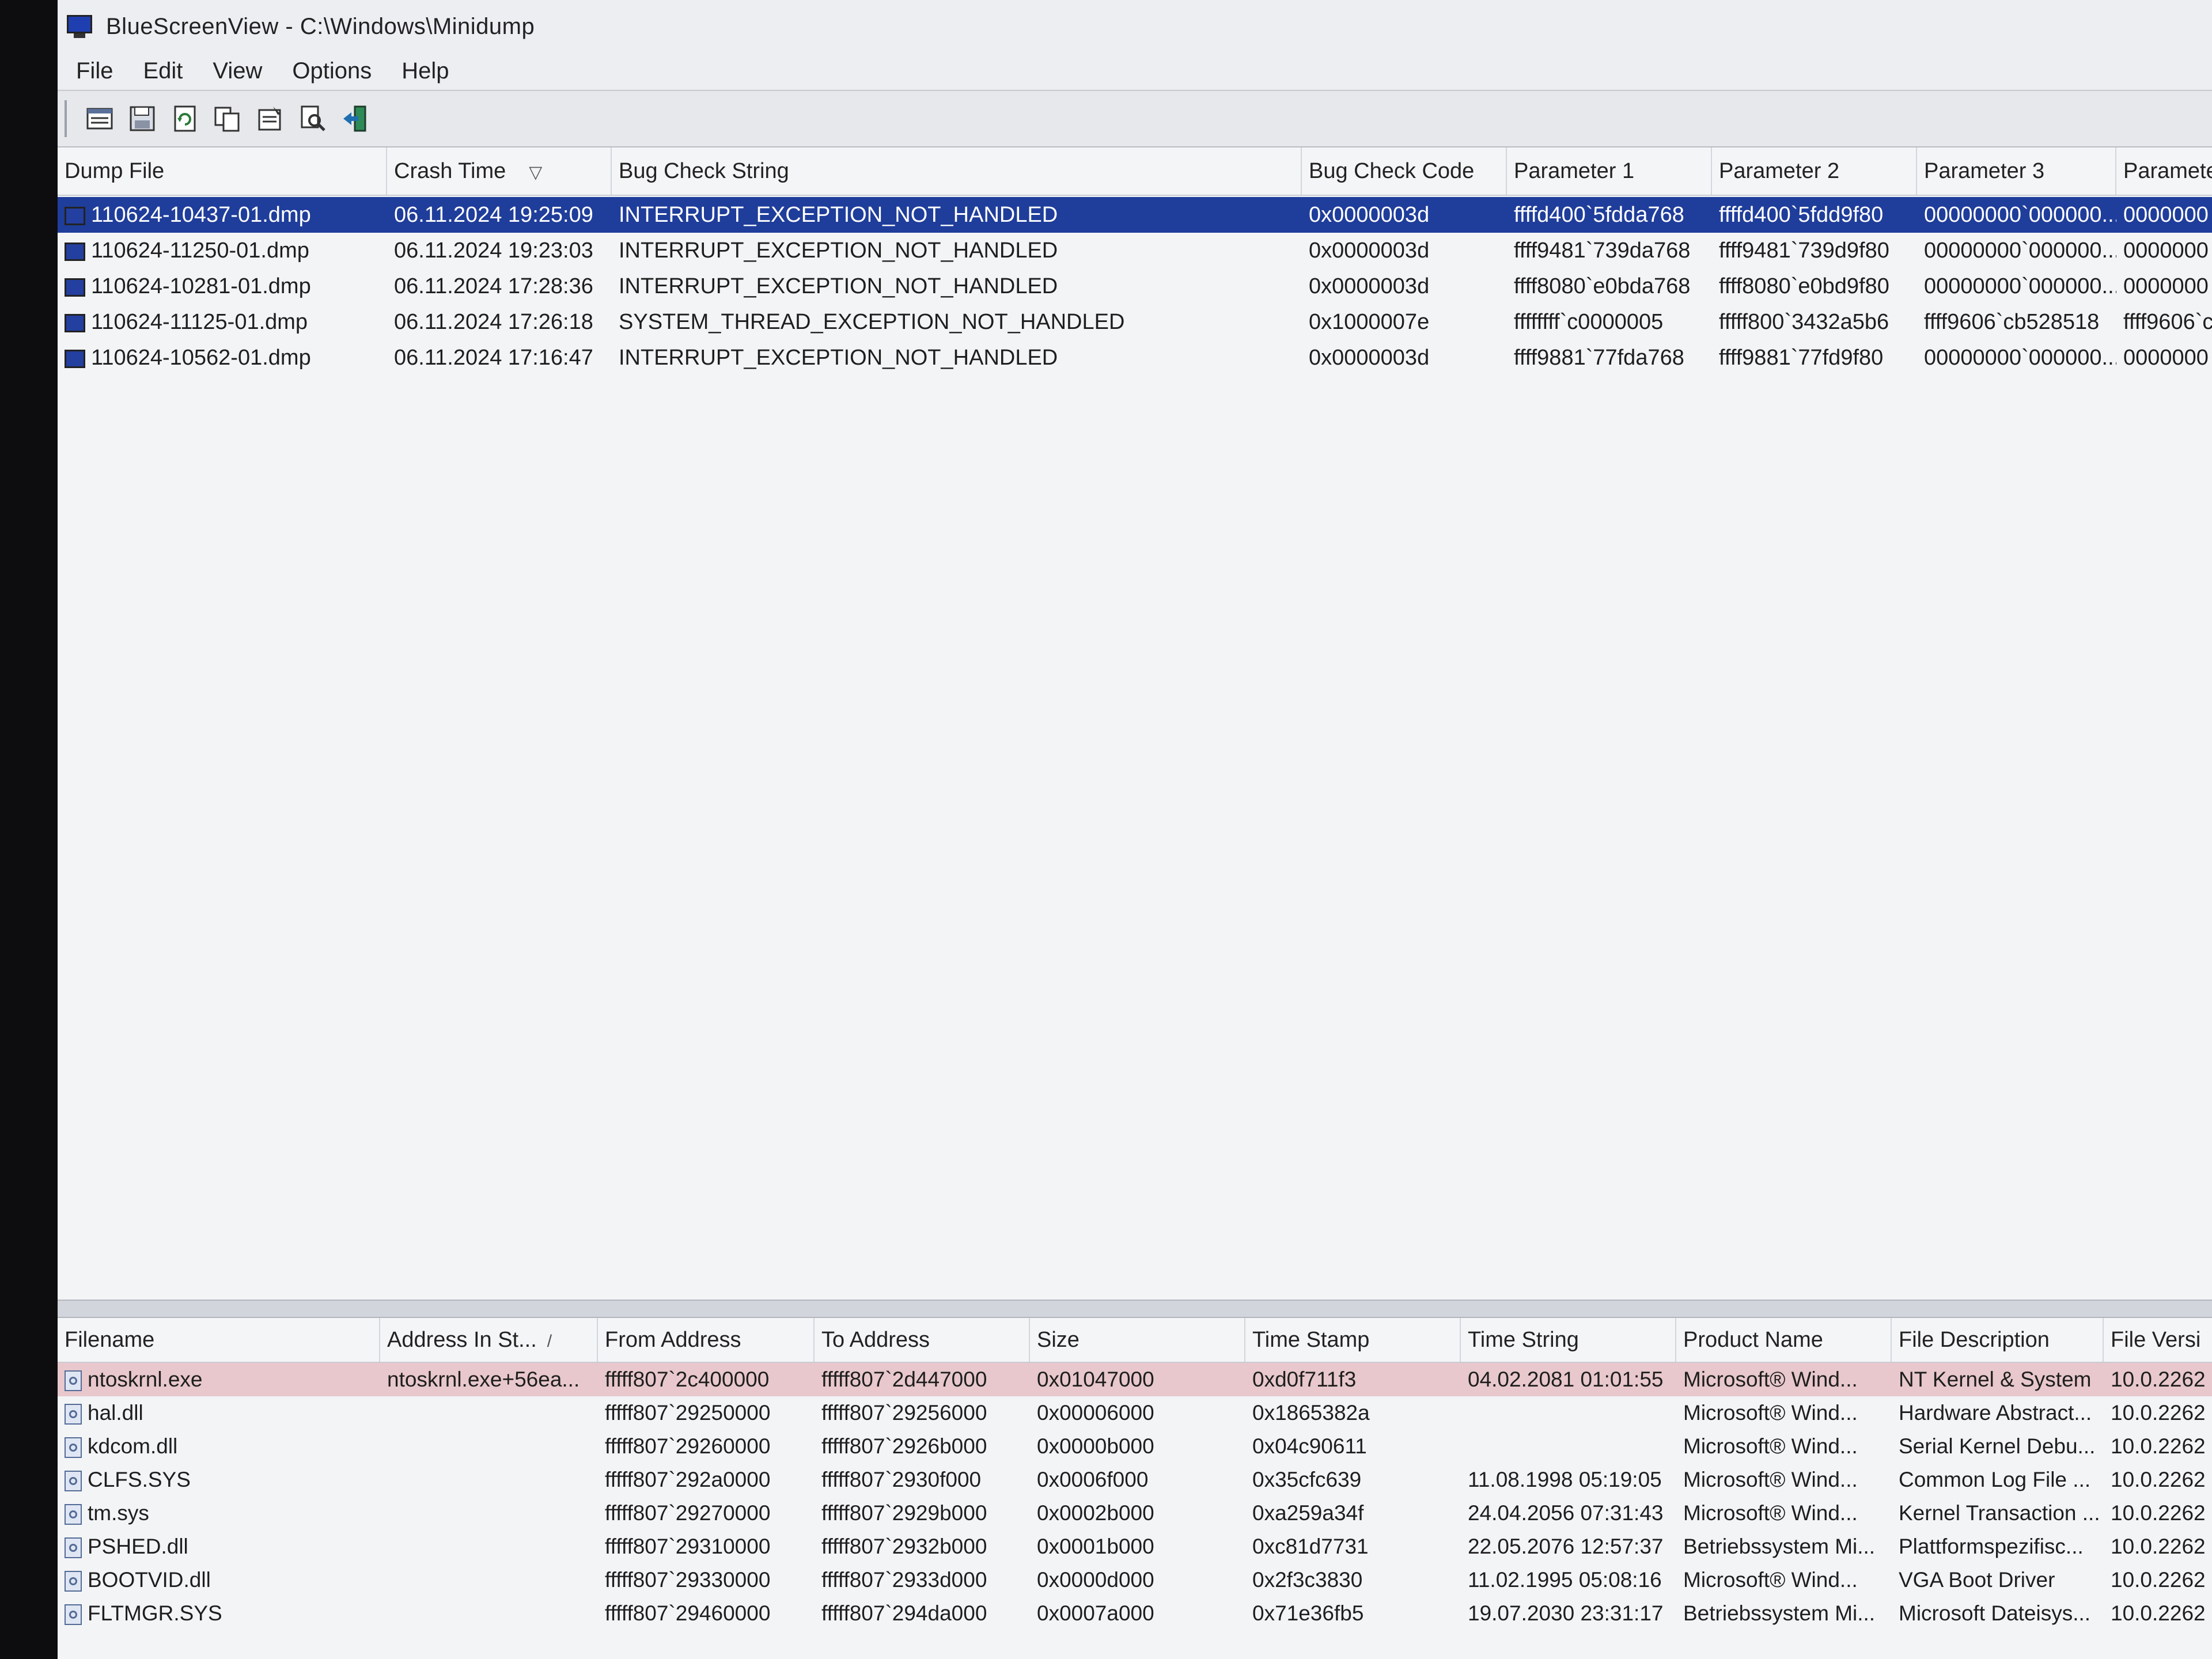 The image size is (2212, 1659). Describe the element at coordinates (1565, 1580) in the screenshot. I see `time-string: 11.02.1995 05:08:16` at that location.